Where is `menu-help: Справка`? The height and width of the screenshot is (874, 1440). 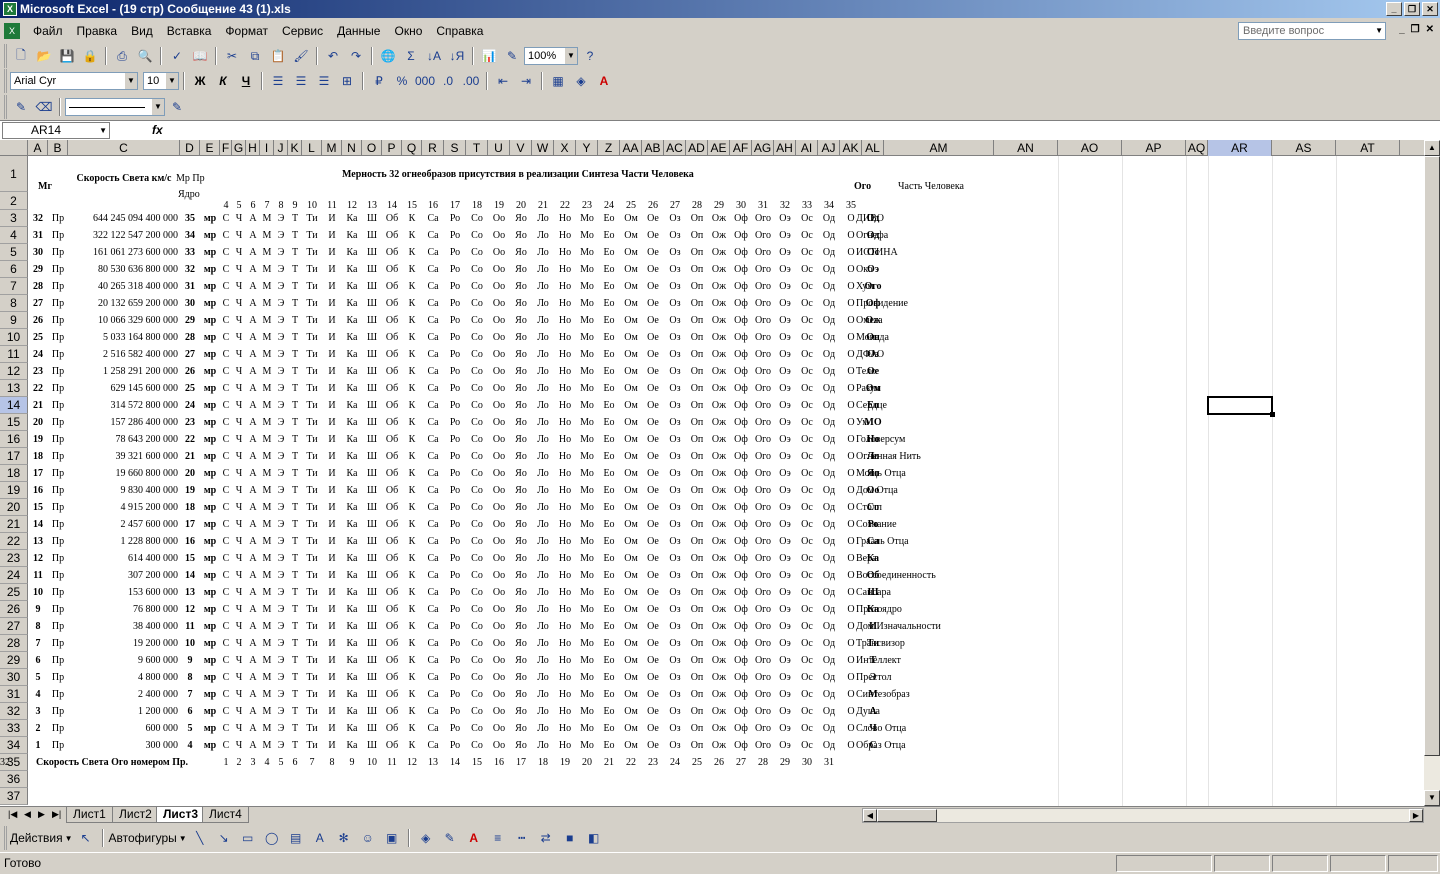 menu-help: Справка is located at coordinates (459, 31).